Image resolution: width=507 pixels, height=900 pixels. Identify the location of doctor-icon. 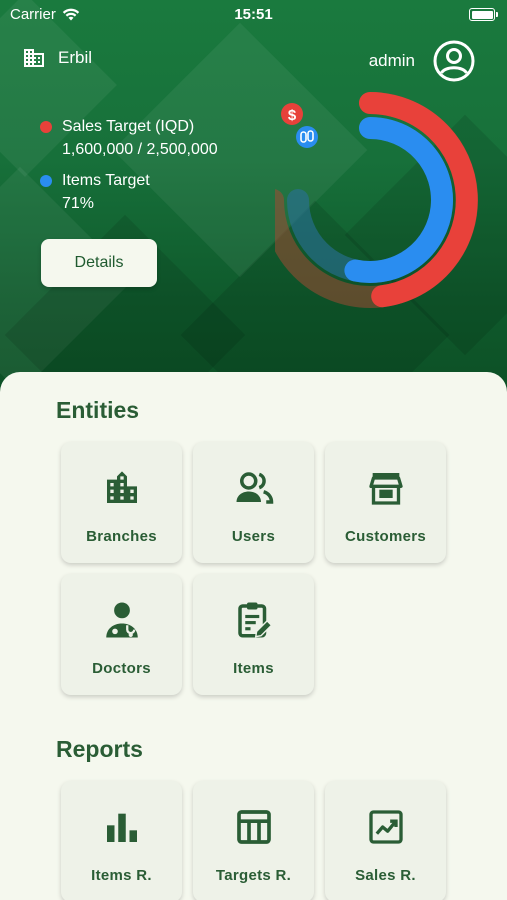
(121, 620).